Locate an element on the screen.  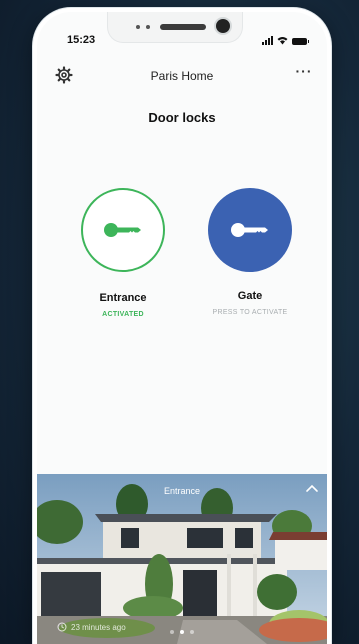
chevron-up-icon is located at coordinates (312, 488).